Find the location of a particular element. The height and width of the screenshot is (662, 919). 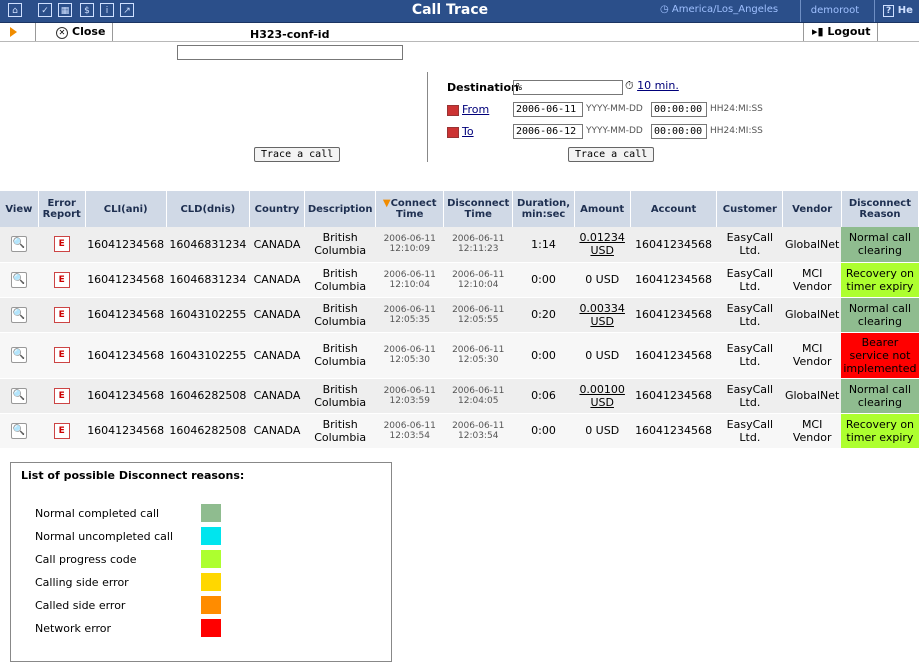

logout-label: Logout is located at coordinates (849, 31).